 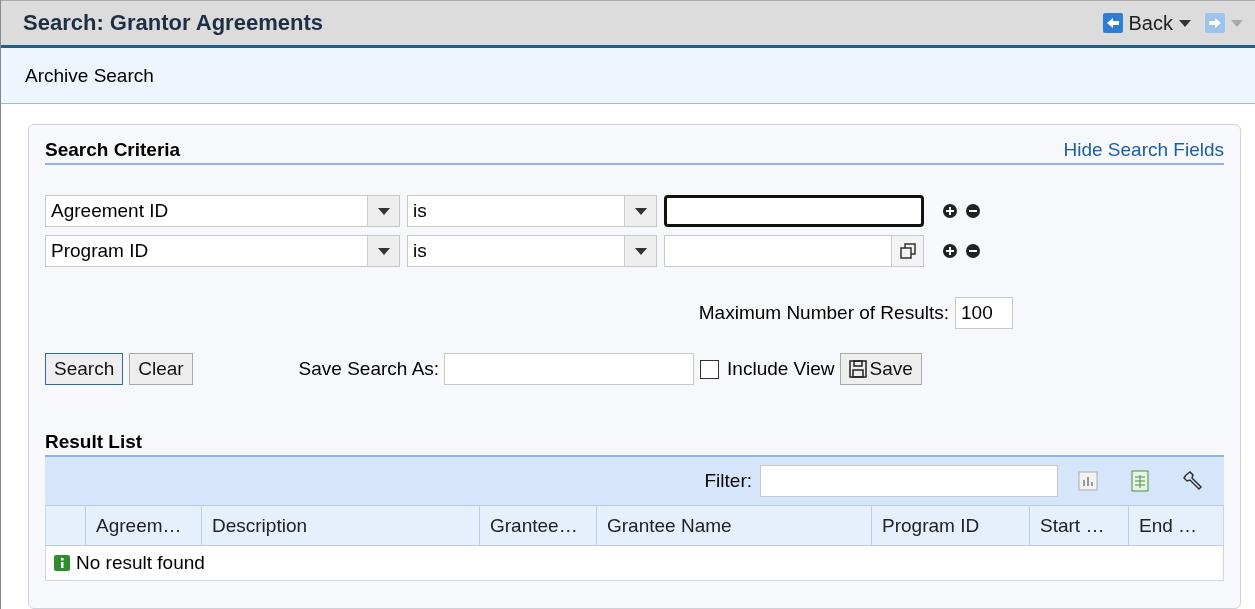 I want to click on column-header: Description, so click(x=340, y=525).